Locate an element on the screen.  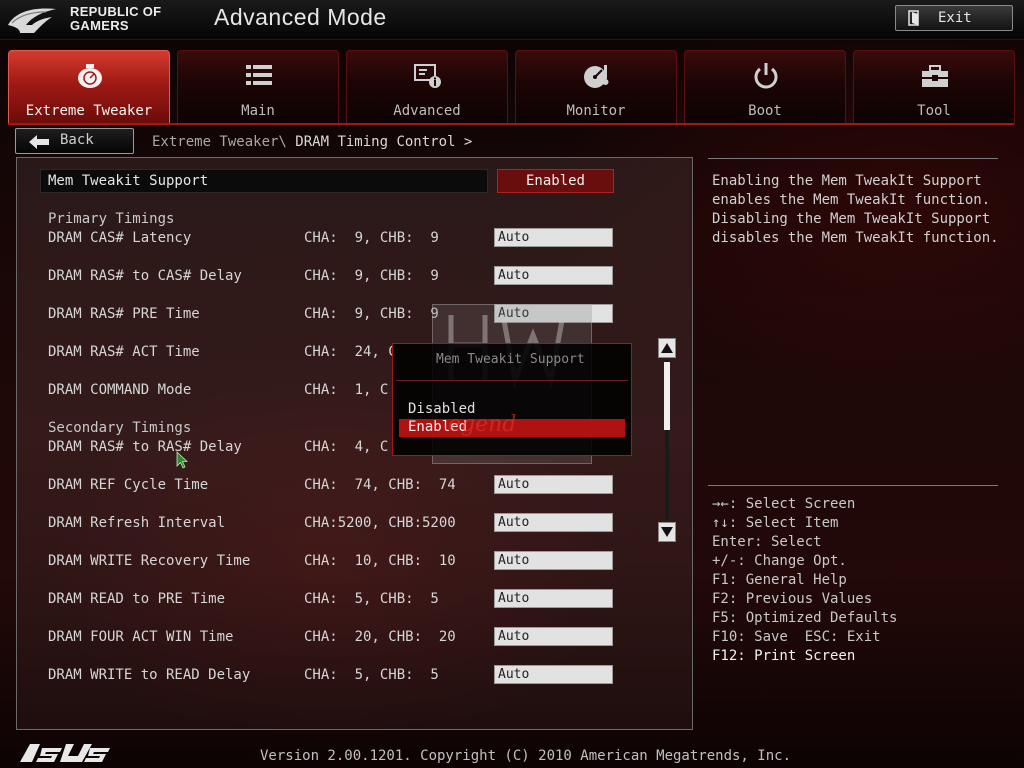
dram-write-recovery-label: DRAM WRITE Recovery Time is located at coordinates (149, 561).